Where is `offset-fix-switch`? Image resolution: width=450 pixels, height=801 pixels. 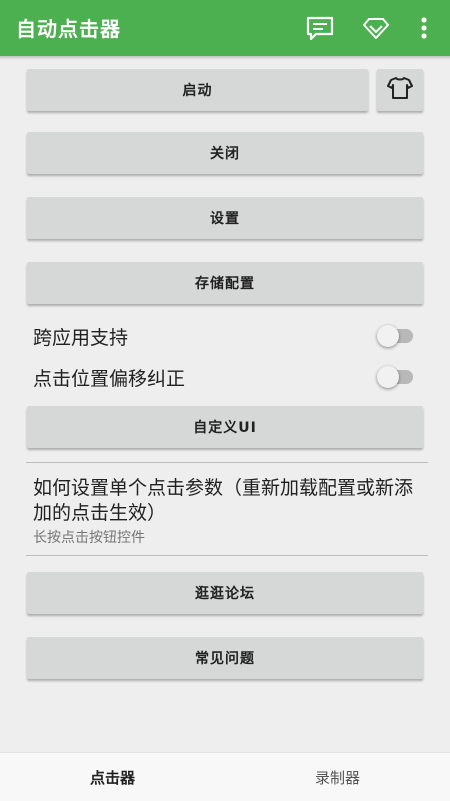
offset-fix-switch is located at coordinates (395, 377).